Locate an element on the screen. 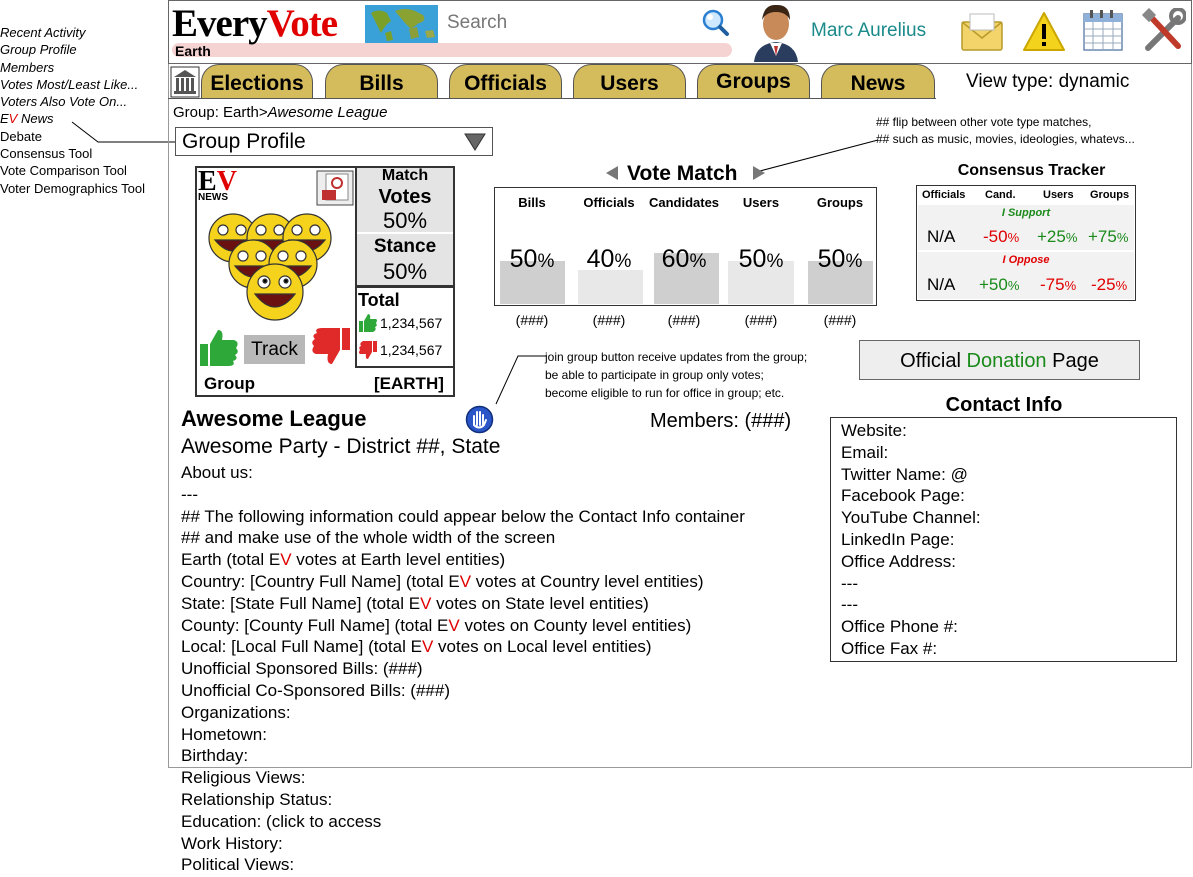  tab-baseline is located at coordinates (552, 98).